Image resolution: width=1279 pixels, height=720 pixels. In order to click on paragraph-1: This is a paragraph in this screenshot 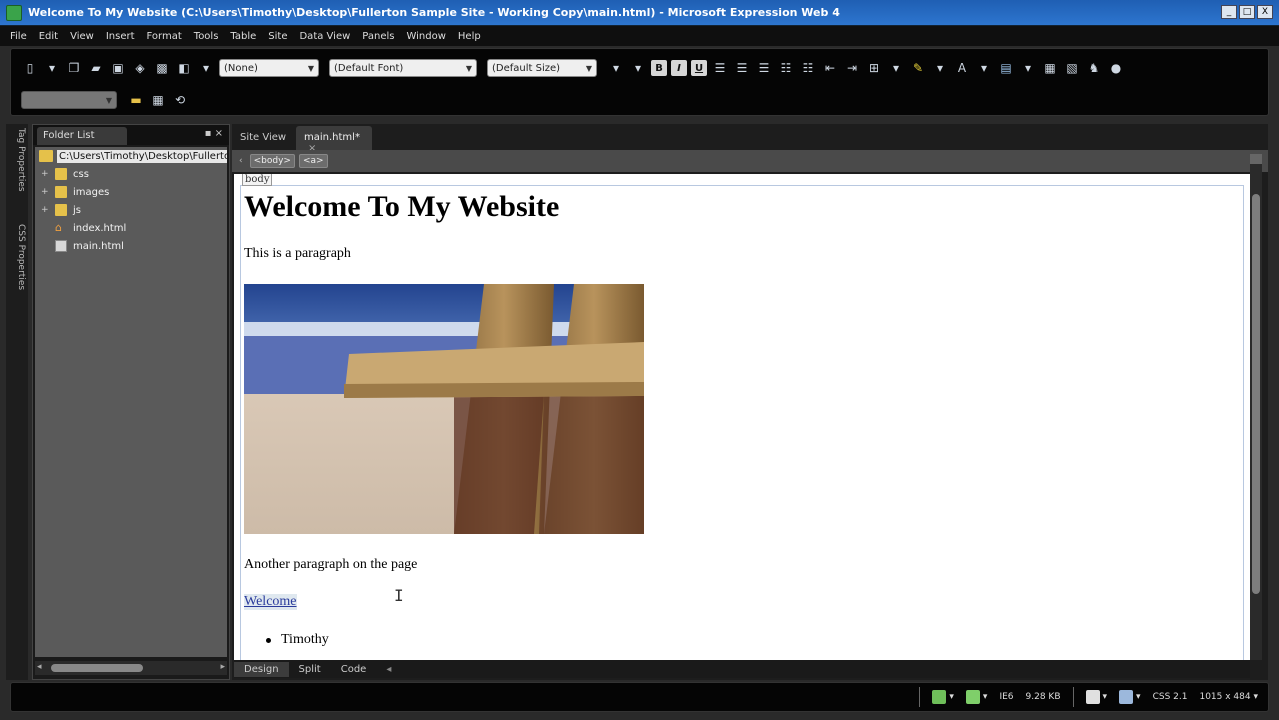, I will do `click(297, 254)`.